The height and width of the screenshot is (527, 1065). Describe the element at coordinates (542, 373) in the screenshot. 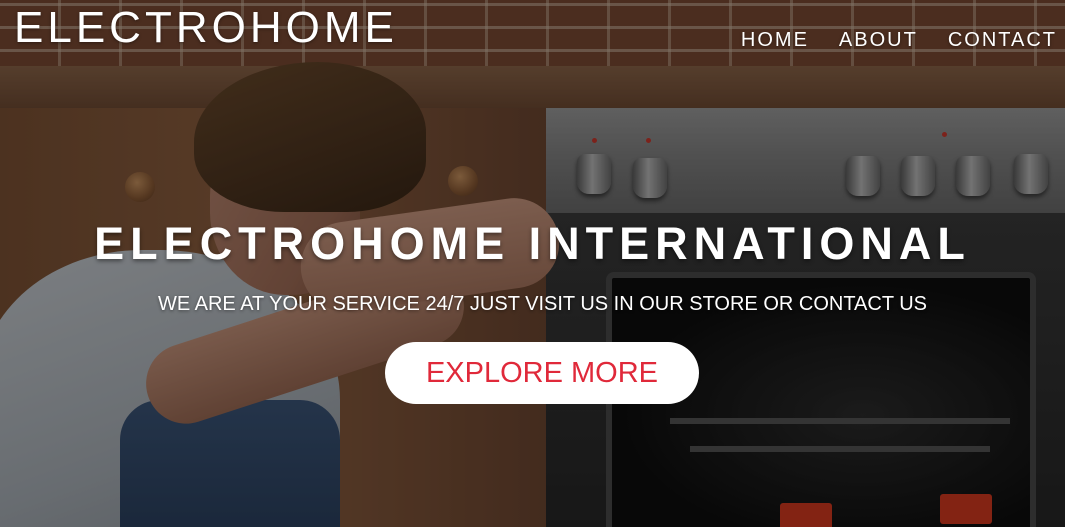

I see `explore-more-button: EXPLORE MORE` at that location.